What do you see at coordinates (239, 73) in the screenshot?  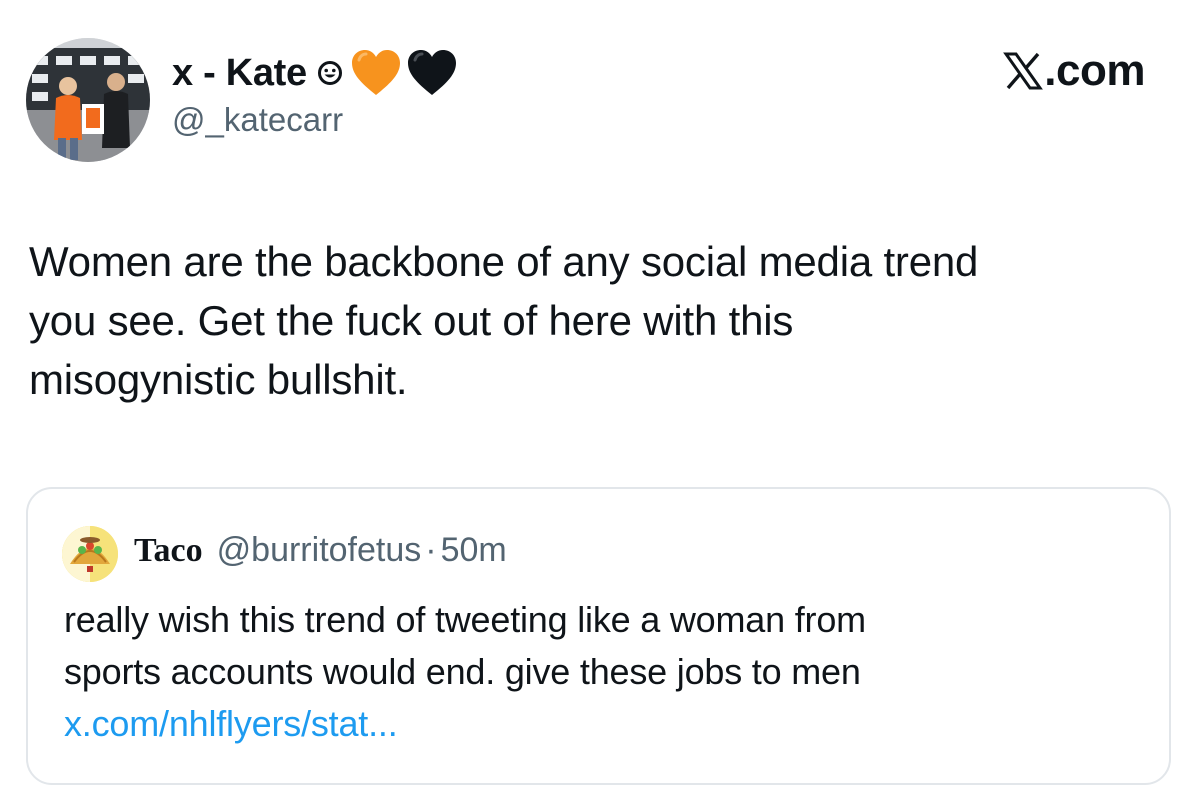 I see `author-display-name: x - Kate` at bounding box center [239, 73].